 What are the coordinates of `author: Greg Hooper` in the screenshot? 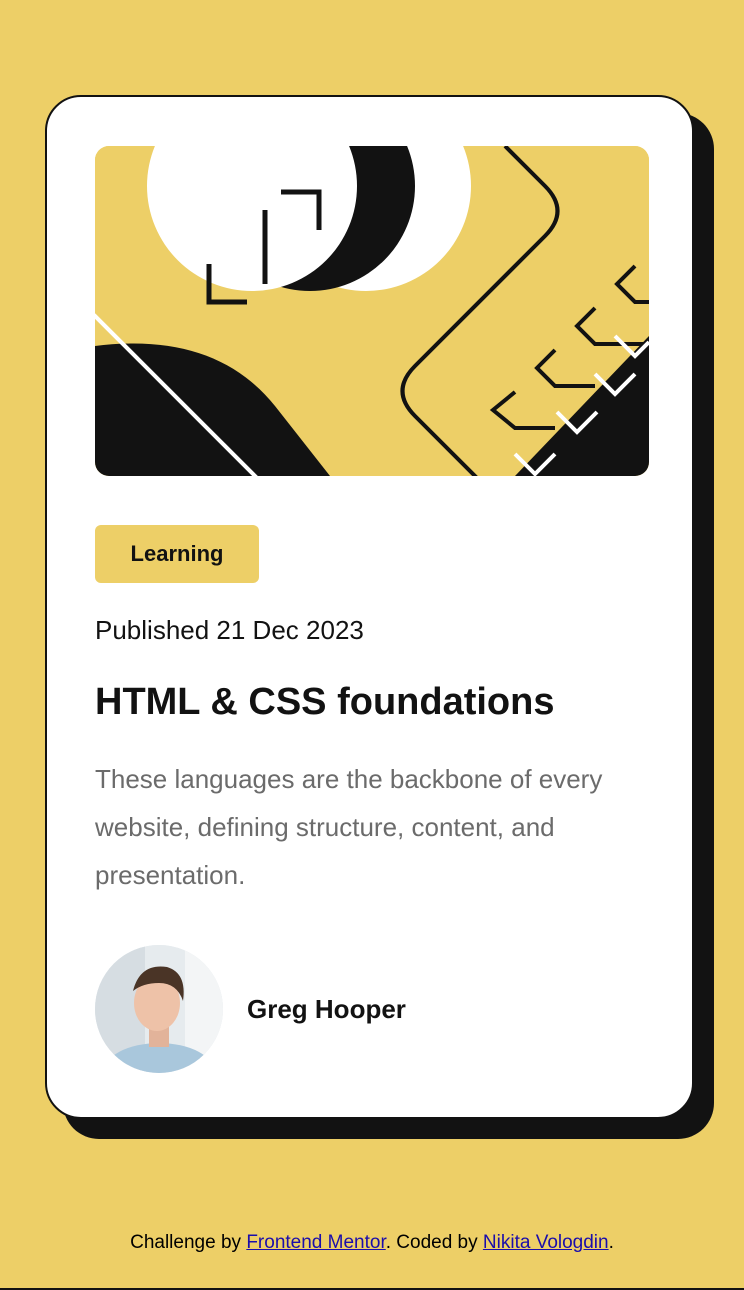 It's located at (250, 1009).